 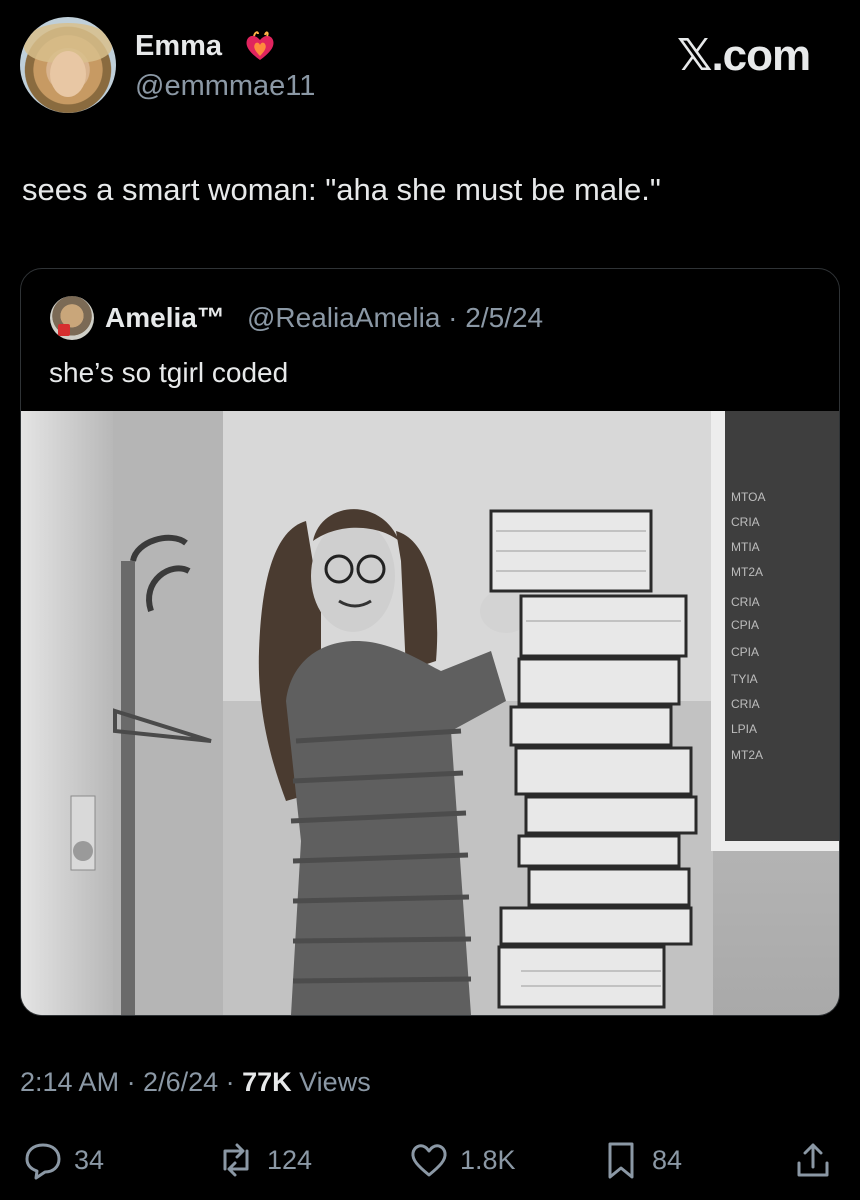 I want to click on reply-icon, so click(x=43, y=1161).